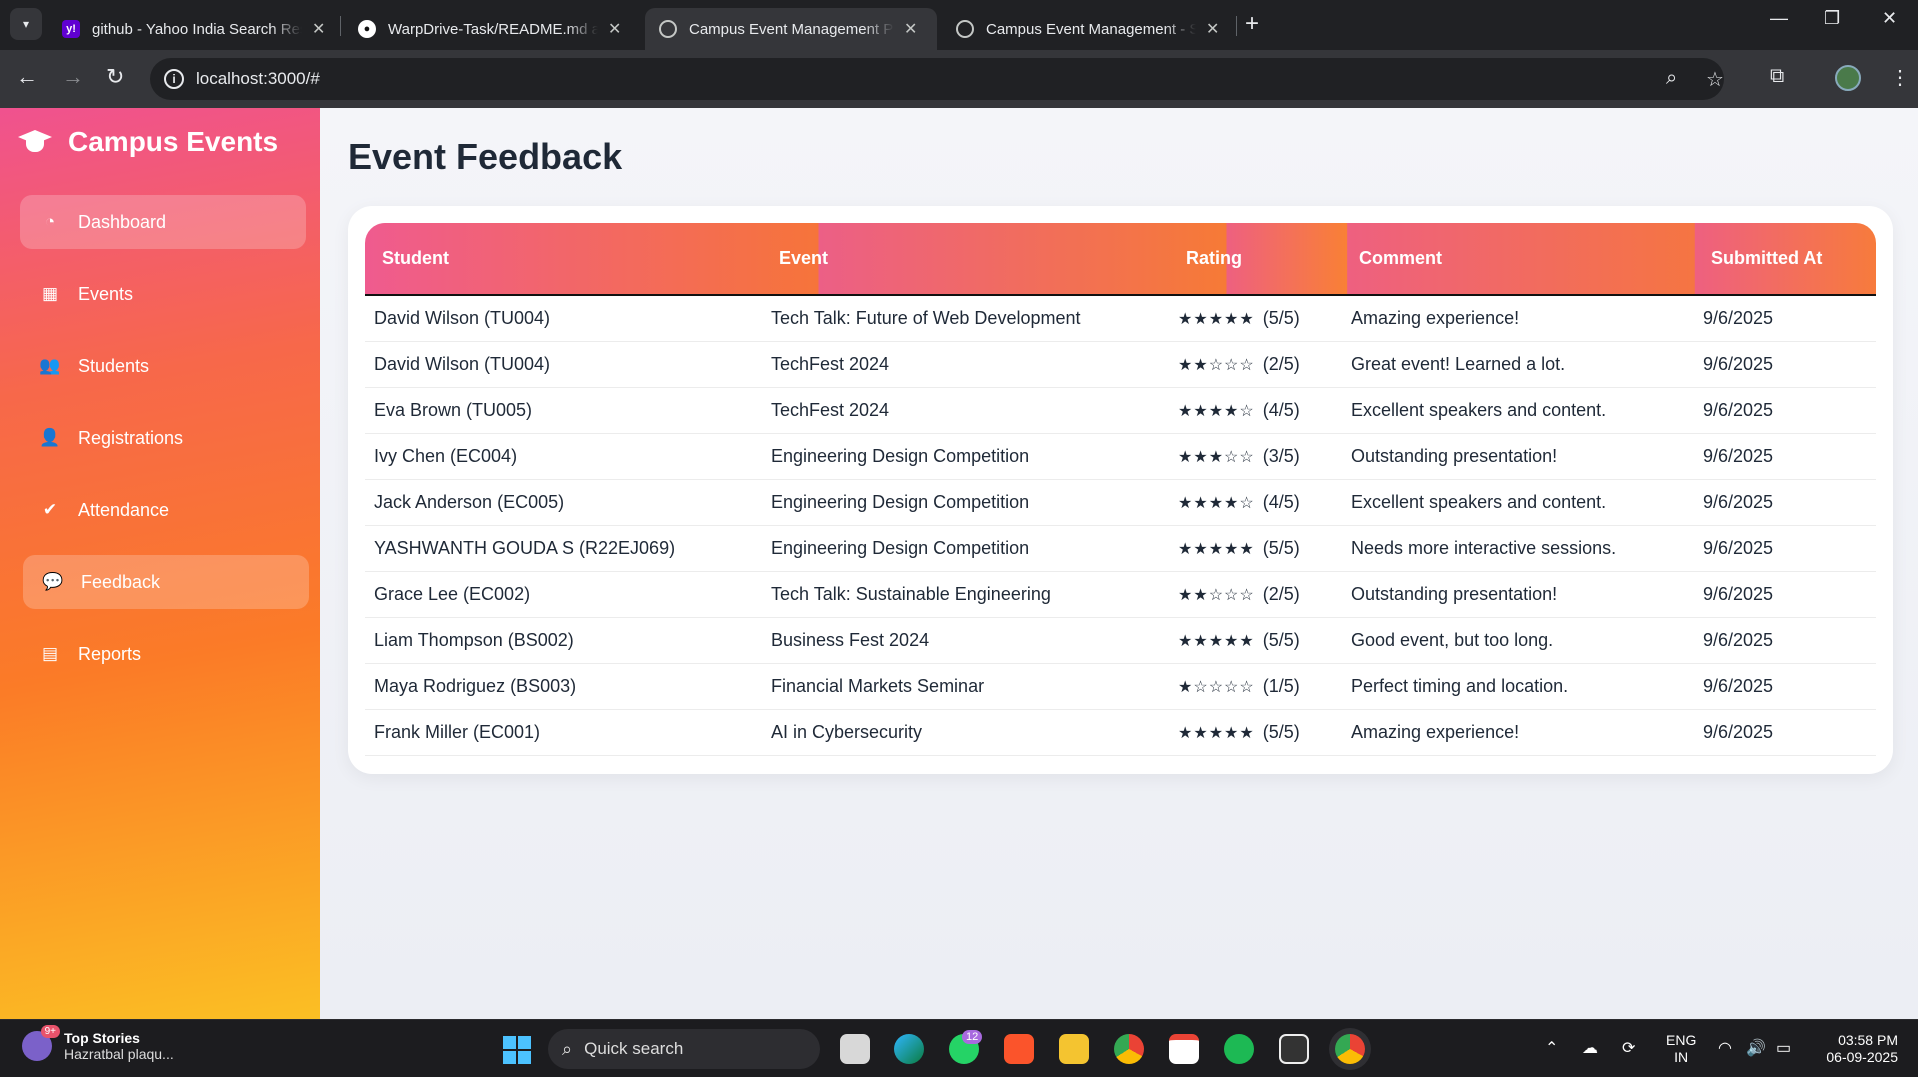 This screenshot has width=1918, height=1077. I want to click on sidebar-item-registrations: 👤 Registrations, so click(163, 438).